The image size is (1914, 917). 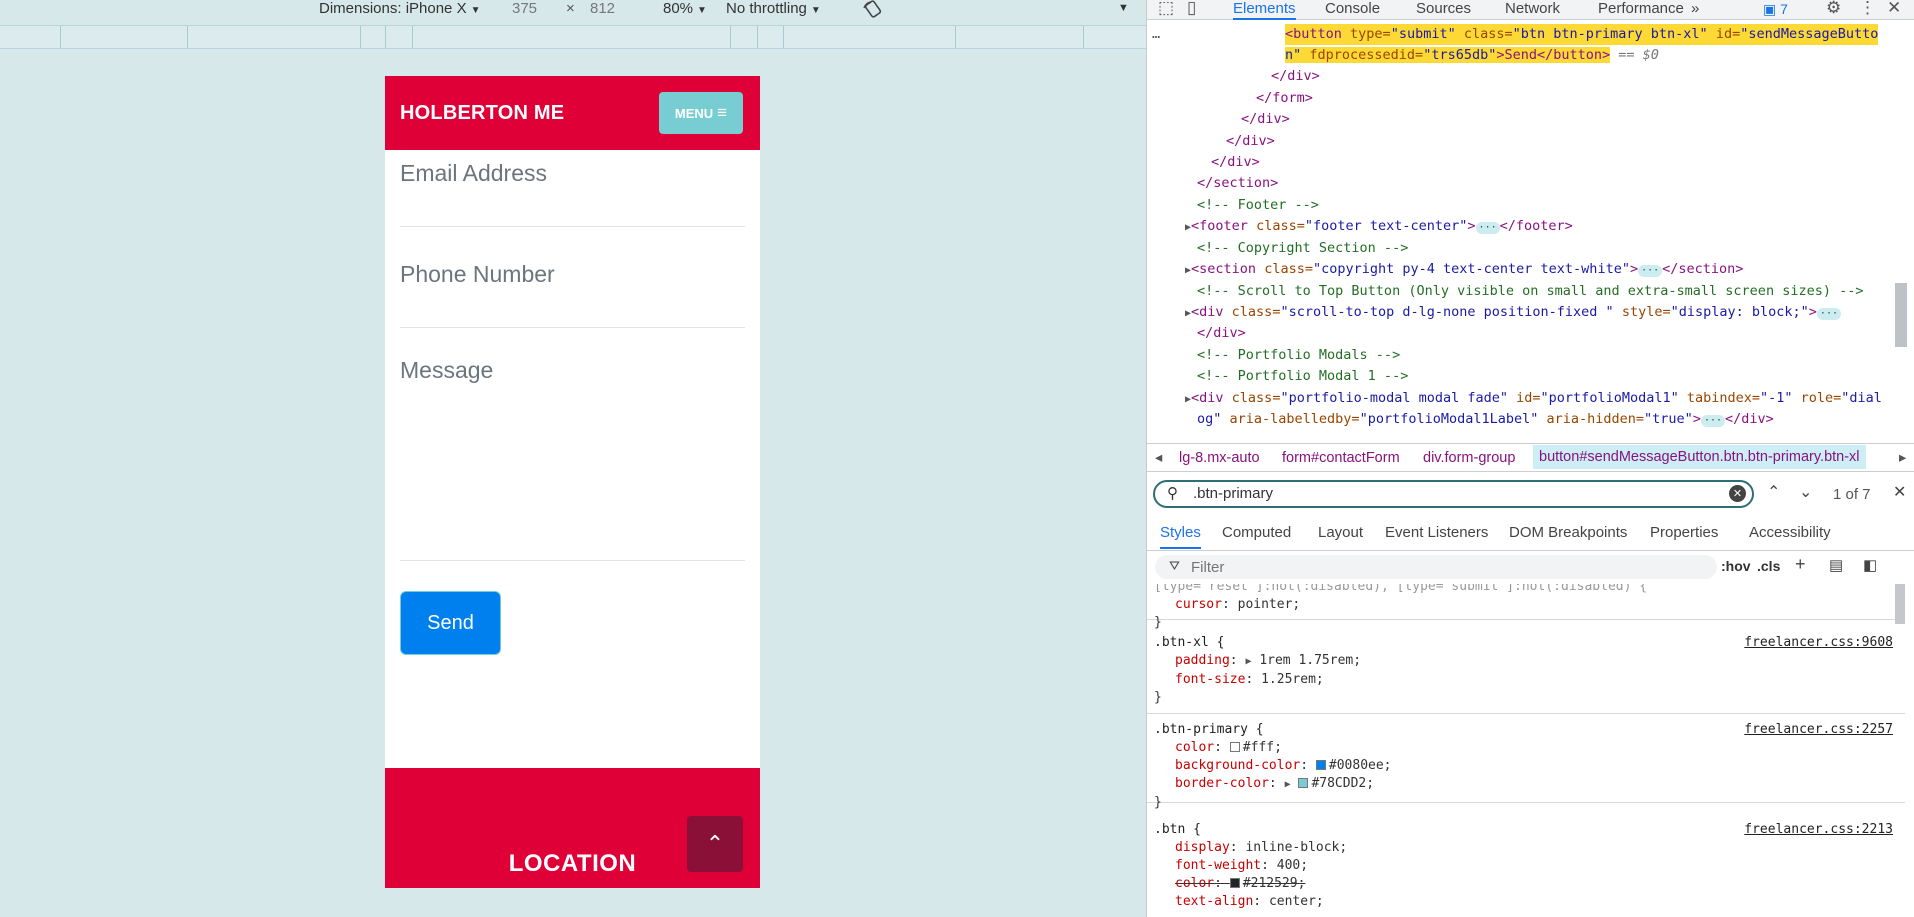 I want to click on more-options-icon: ▼, so click(x=1123, y=8).